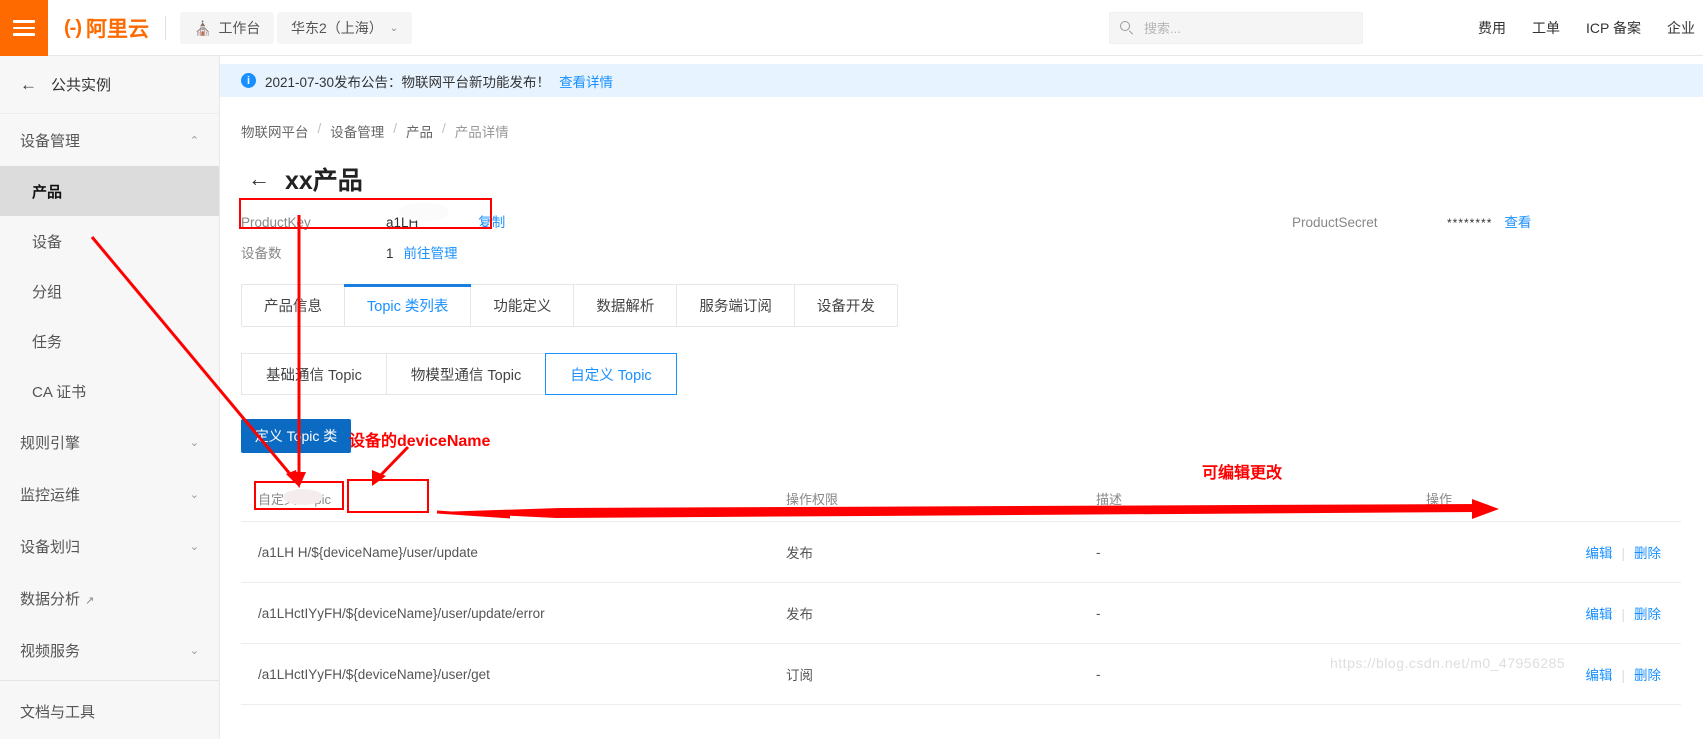 Image resolution: width=1703 pixels, height=739 pixels. Describe the element at coordinates (407, 305) in the screenshot. I see `tab-topic-list: Topic 类列表` at that location.